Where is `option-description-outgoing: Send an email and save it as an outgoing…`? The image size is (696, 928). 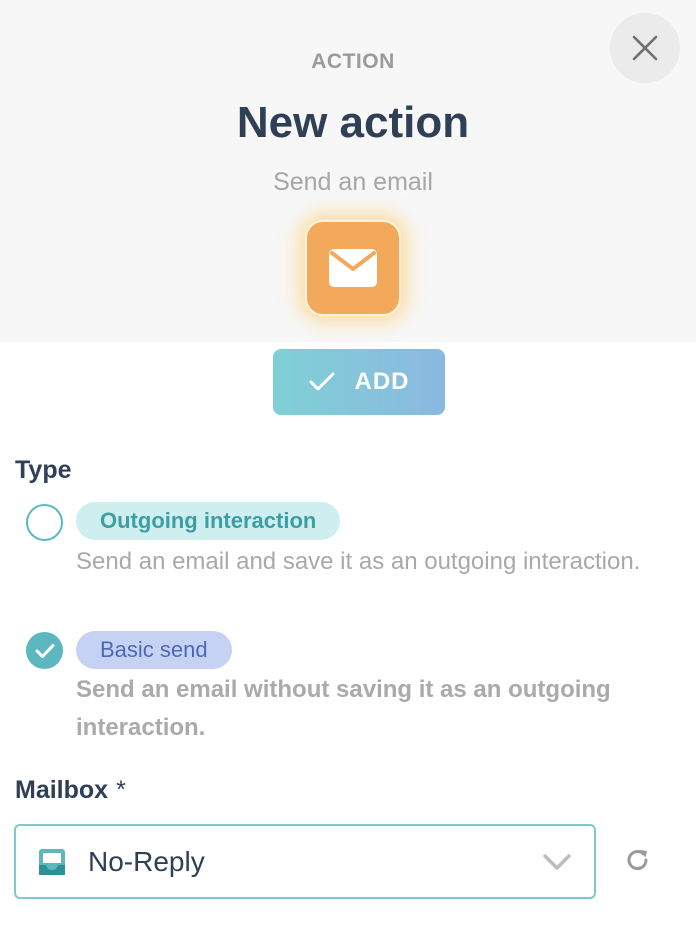 option-description-outgoing: Send an email and save it as an outgoing… is located at coordinates (358, 561).